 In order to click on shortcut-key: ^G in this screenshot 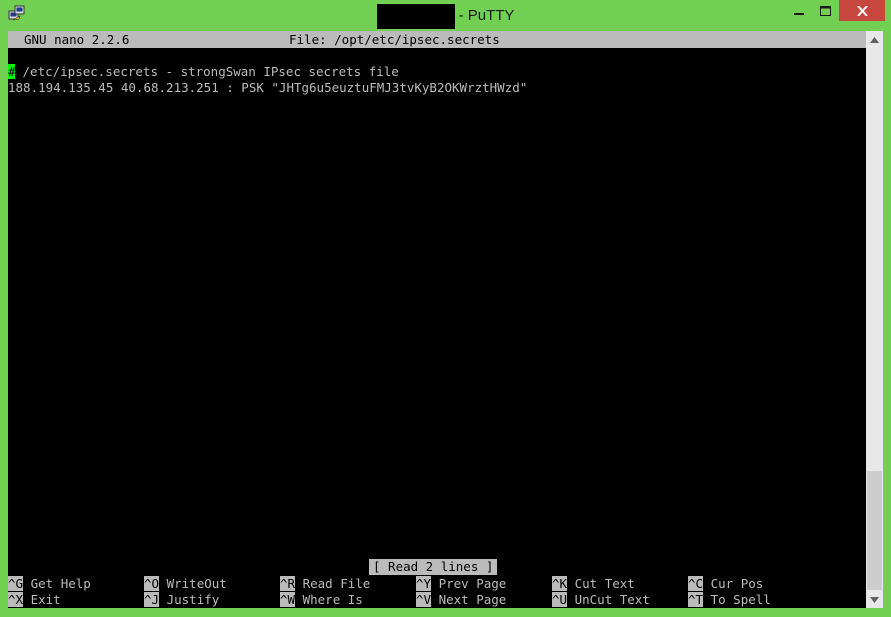, I will do `click(16, 583)`.